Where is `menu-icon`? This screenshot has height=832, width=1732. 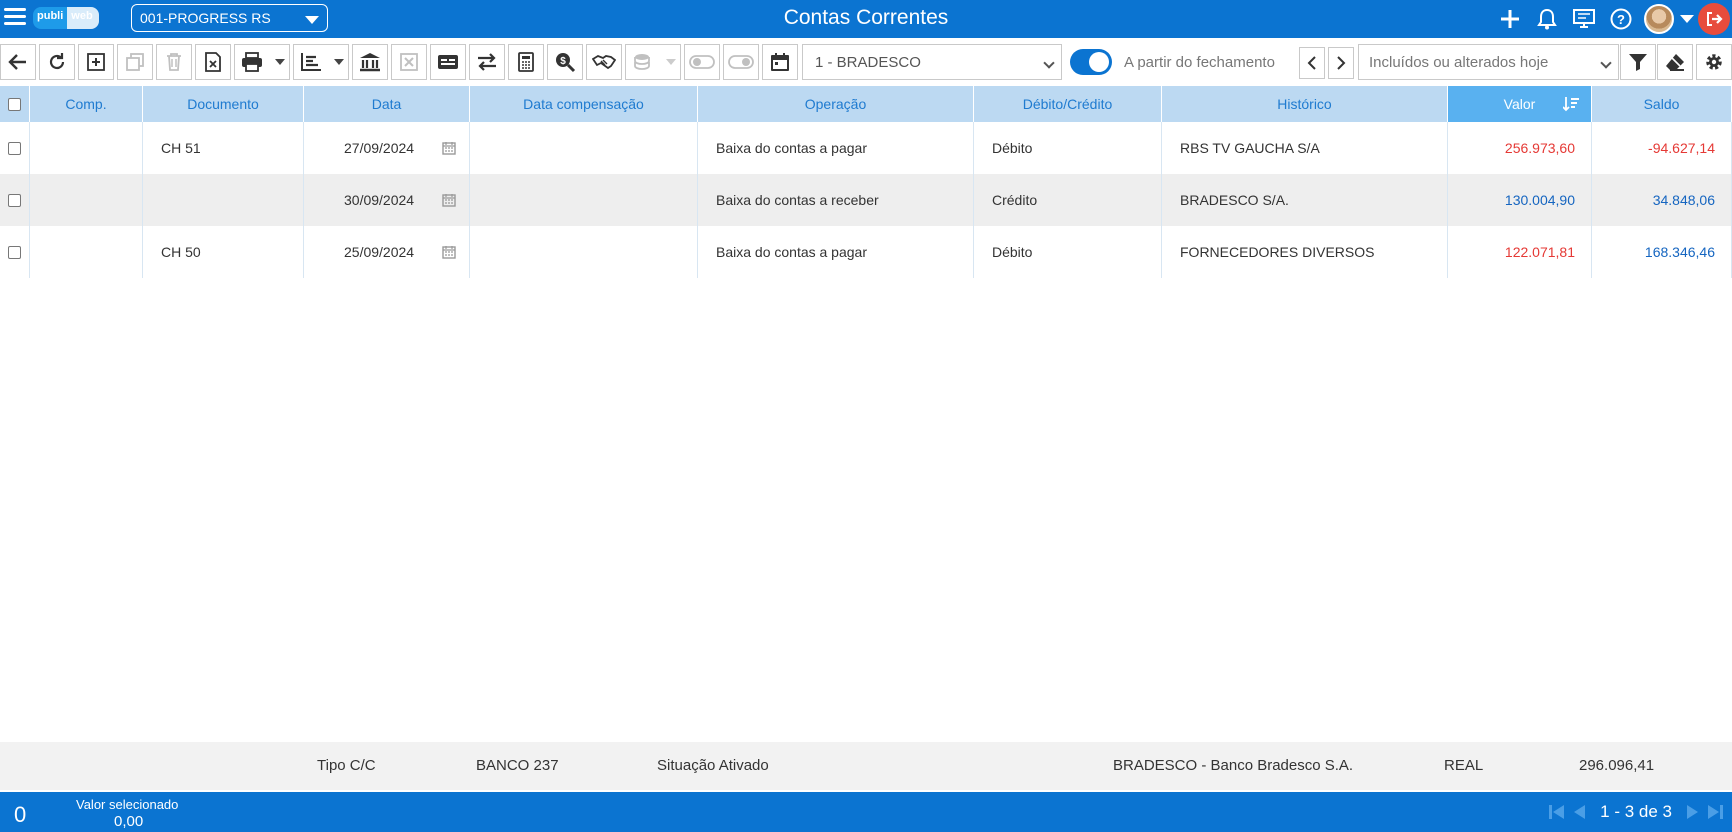 menu-icon is located at coordinates (15, 18).